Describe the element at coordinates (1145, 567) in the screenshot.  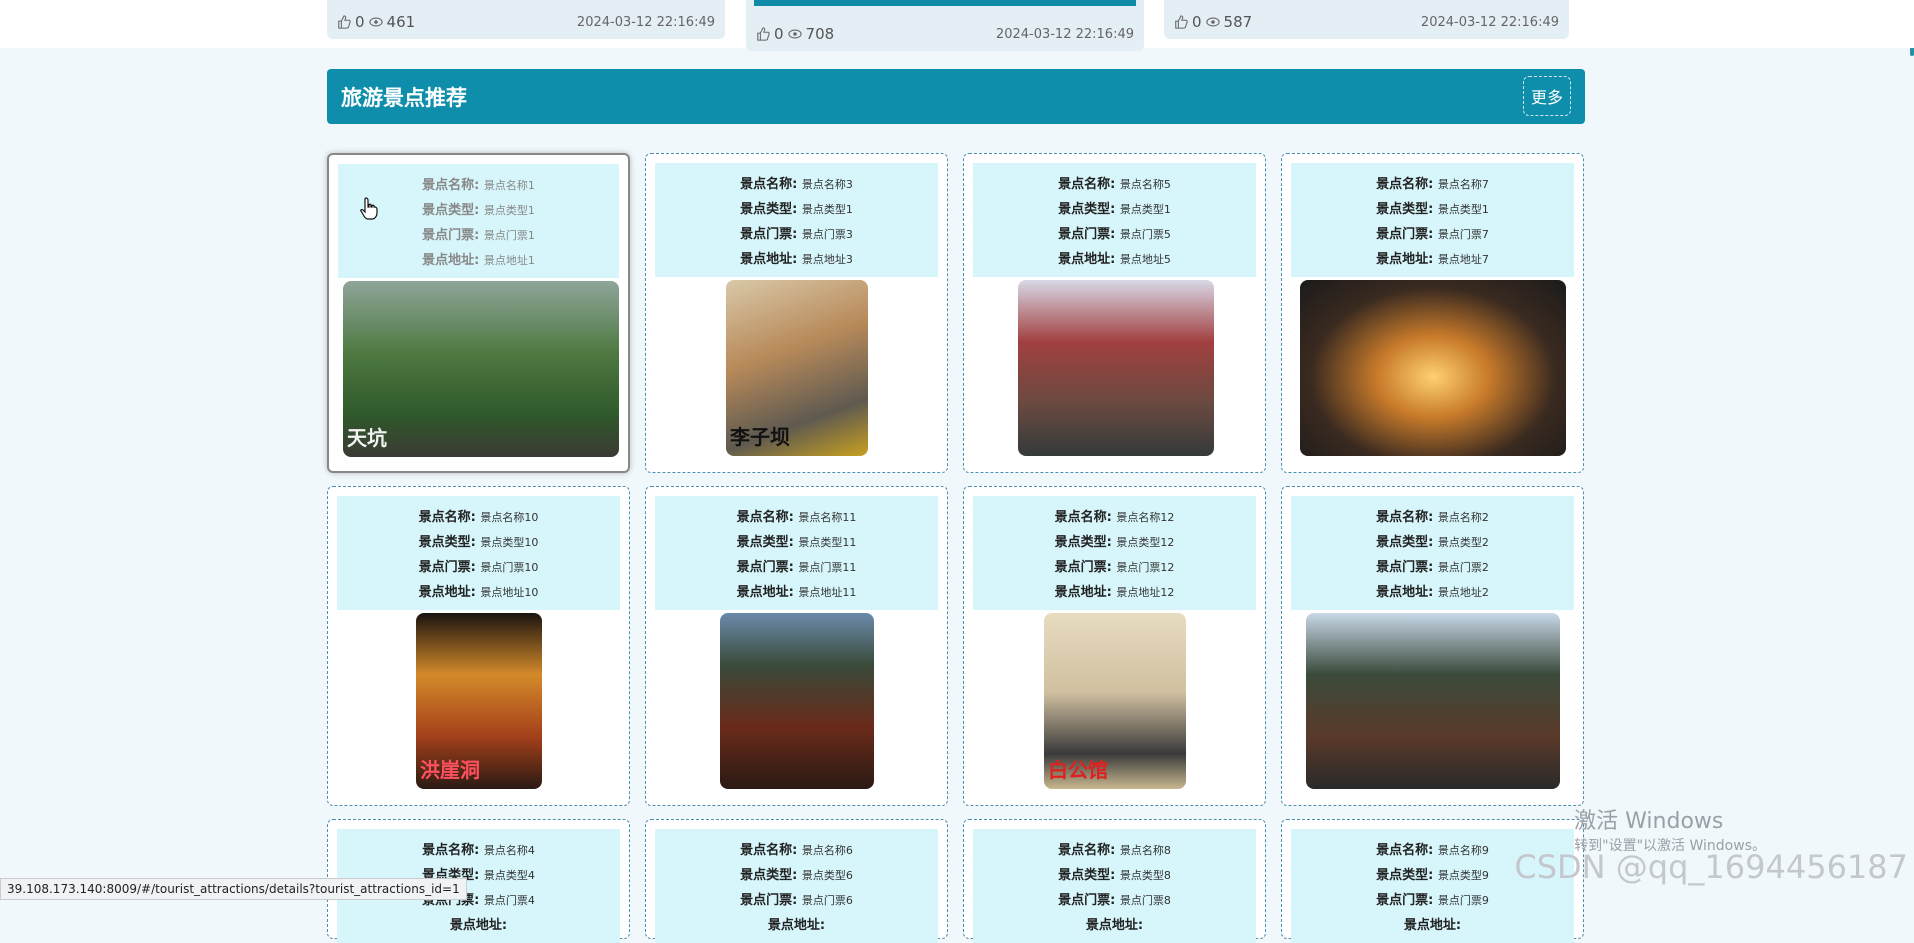
I see `attraction-ticket-value: 景点门票12` at that location.